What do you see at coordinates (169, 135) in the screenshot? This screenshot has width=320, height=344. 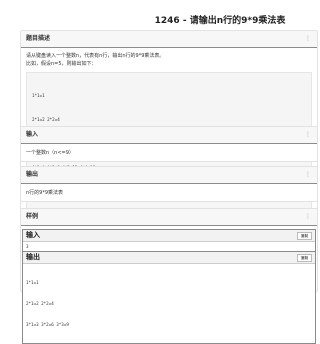 I see `input-header: 输入 ⋮` at bounding box center [169, 135].